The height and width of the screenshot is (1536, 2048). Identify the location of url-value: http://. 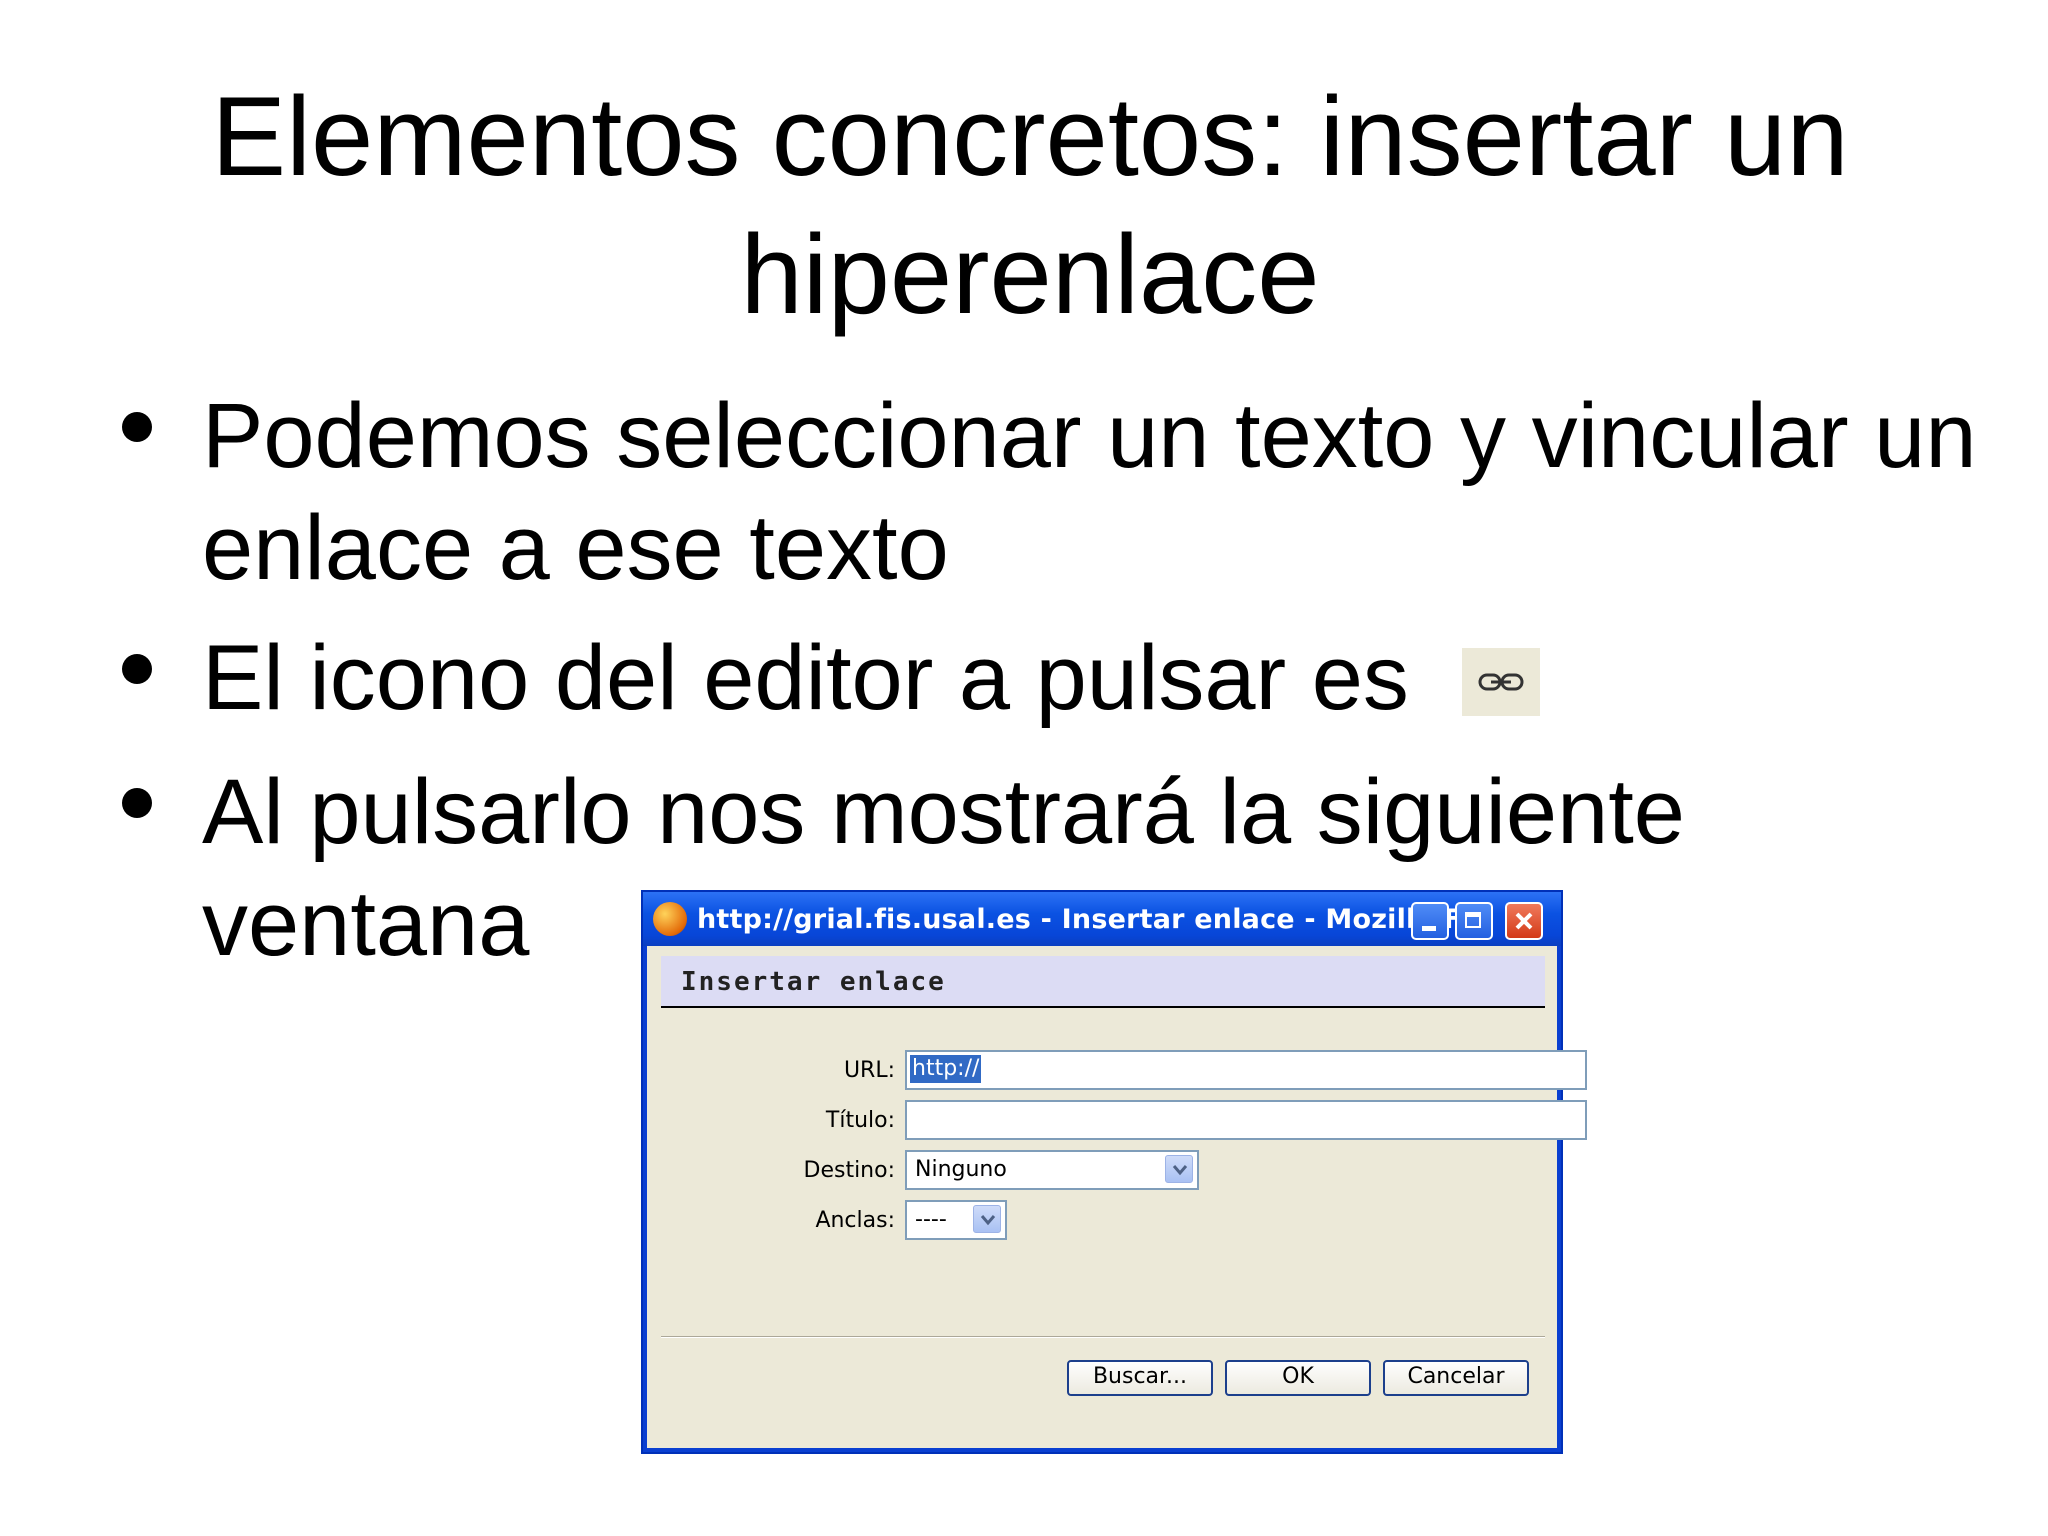
(946, 1069).